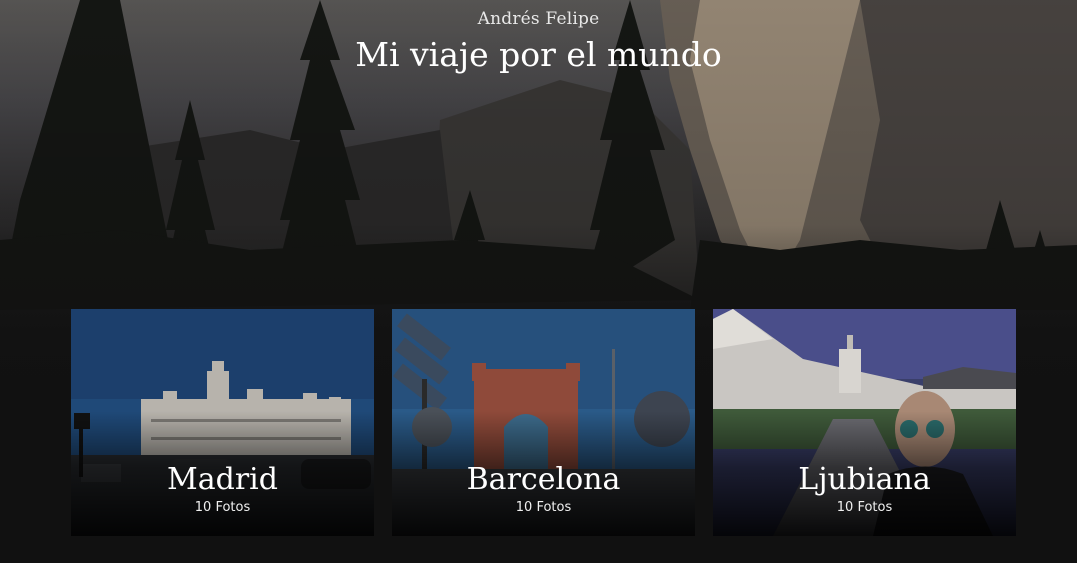  I want to click on album-card-ljubiana: Ljubiana 10 Fotos, so click(864, 422).